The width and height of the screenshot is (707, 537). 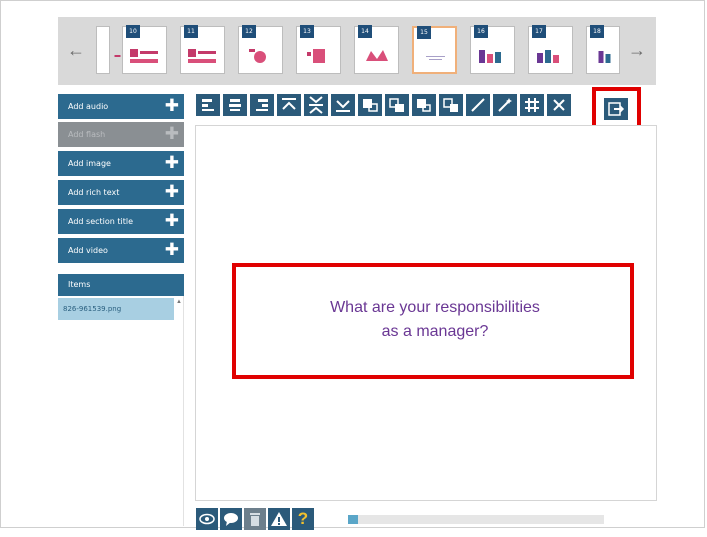 I want to click on slide-number: 13, so click(x=307, y=31).